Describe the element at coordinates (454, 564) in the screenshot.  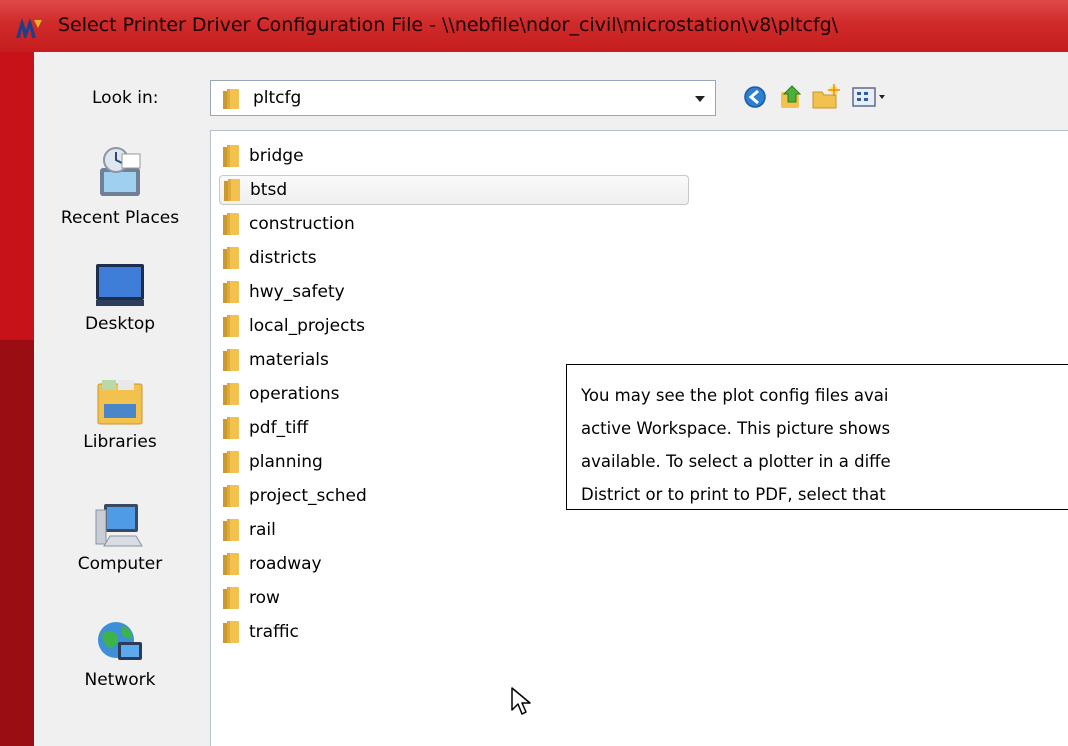
I see `folder-item-roadway: roadway` at that location.